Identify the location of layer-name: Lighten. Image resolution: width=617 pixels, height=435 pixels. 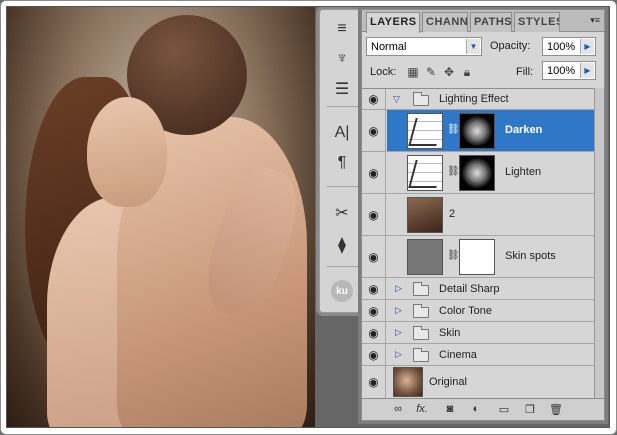
(523, 172).